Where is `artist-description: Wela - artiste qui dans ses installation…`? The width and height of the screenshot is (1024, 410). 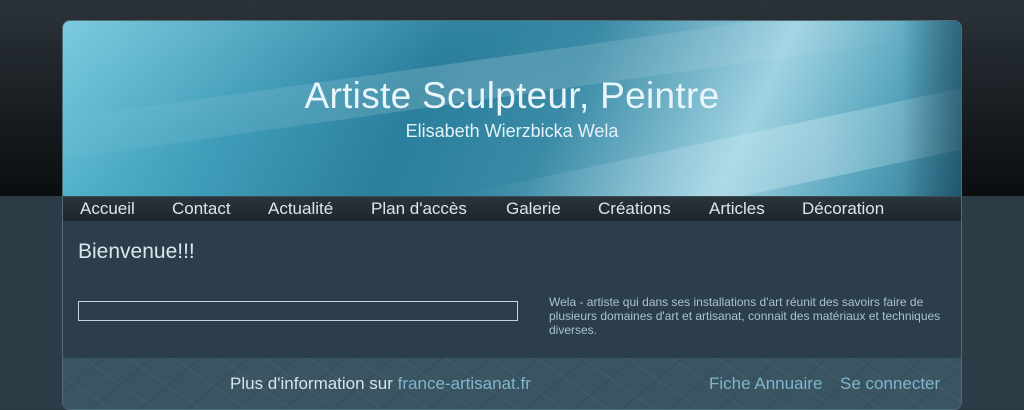 artist-description: Wela - artiste qui dans ses installation… is located at coordinates (745, 316).